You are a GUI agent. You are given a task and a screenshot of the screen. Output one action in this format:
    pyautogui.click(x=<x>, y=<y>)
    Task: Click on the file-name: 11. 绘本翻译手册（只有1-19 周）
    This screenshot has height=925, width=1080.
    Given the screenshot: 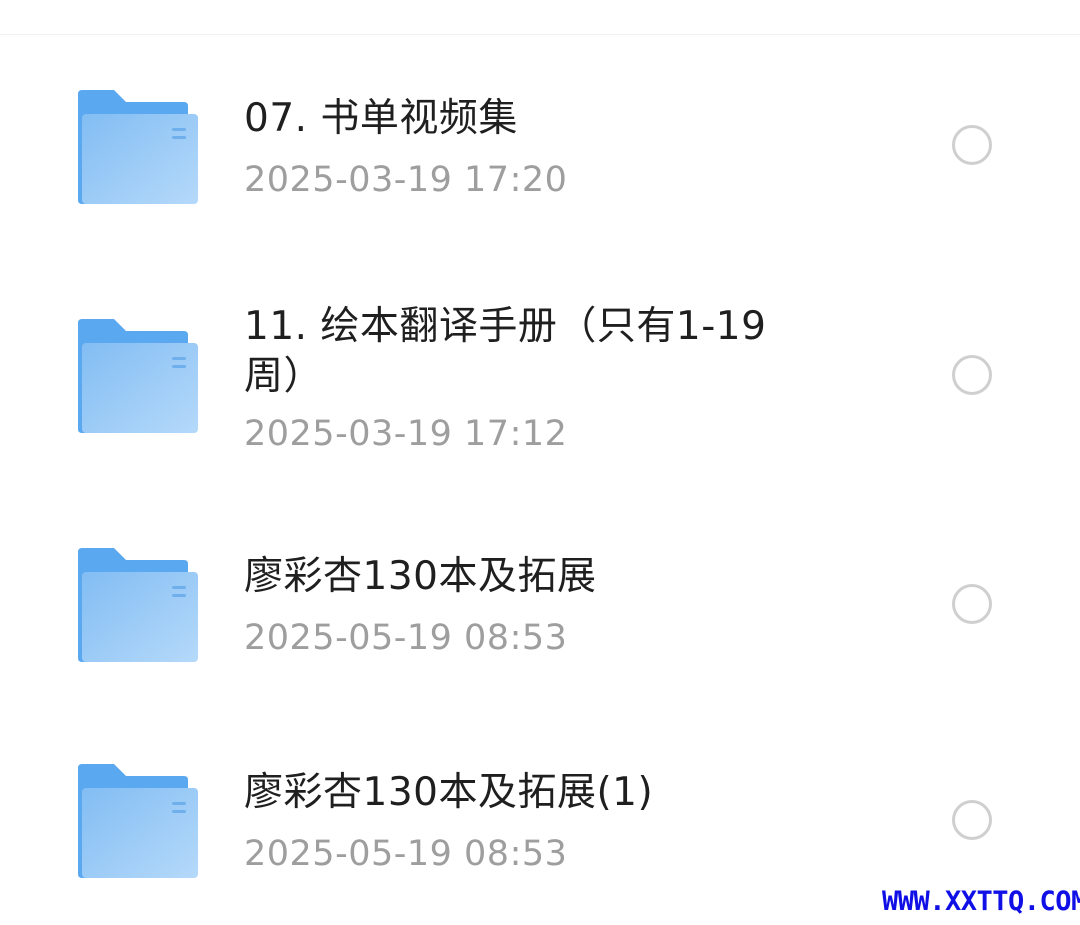 What is the action you would take?
    pyautogui.click(x=505, y=351)
    